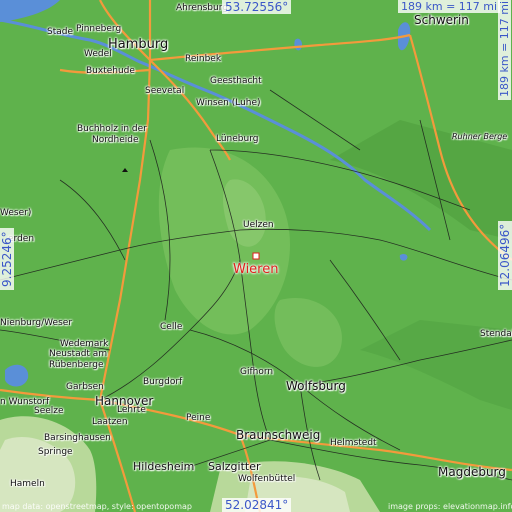 This screenshot has height=512, width=512. What do you see at coordinates (256, 256) in the screenshot?
I see `location-marker-icon` at bounding box center [256, 256].